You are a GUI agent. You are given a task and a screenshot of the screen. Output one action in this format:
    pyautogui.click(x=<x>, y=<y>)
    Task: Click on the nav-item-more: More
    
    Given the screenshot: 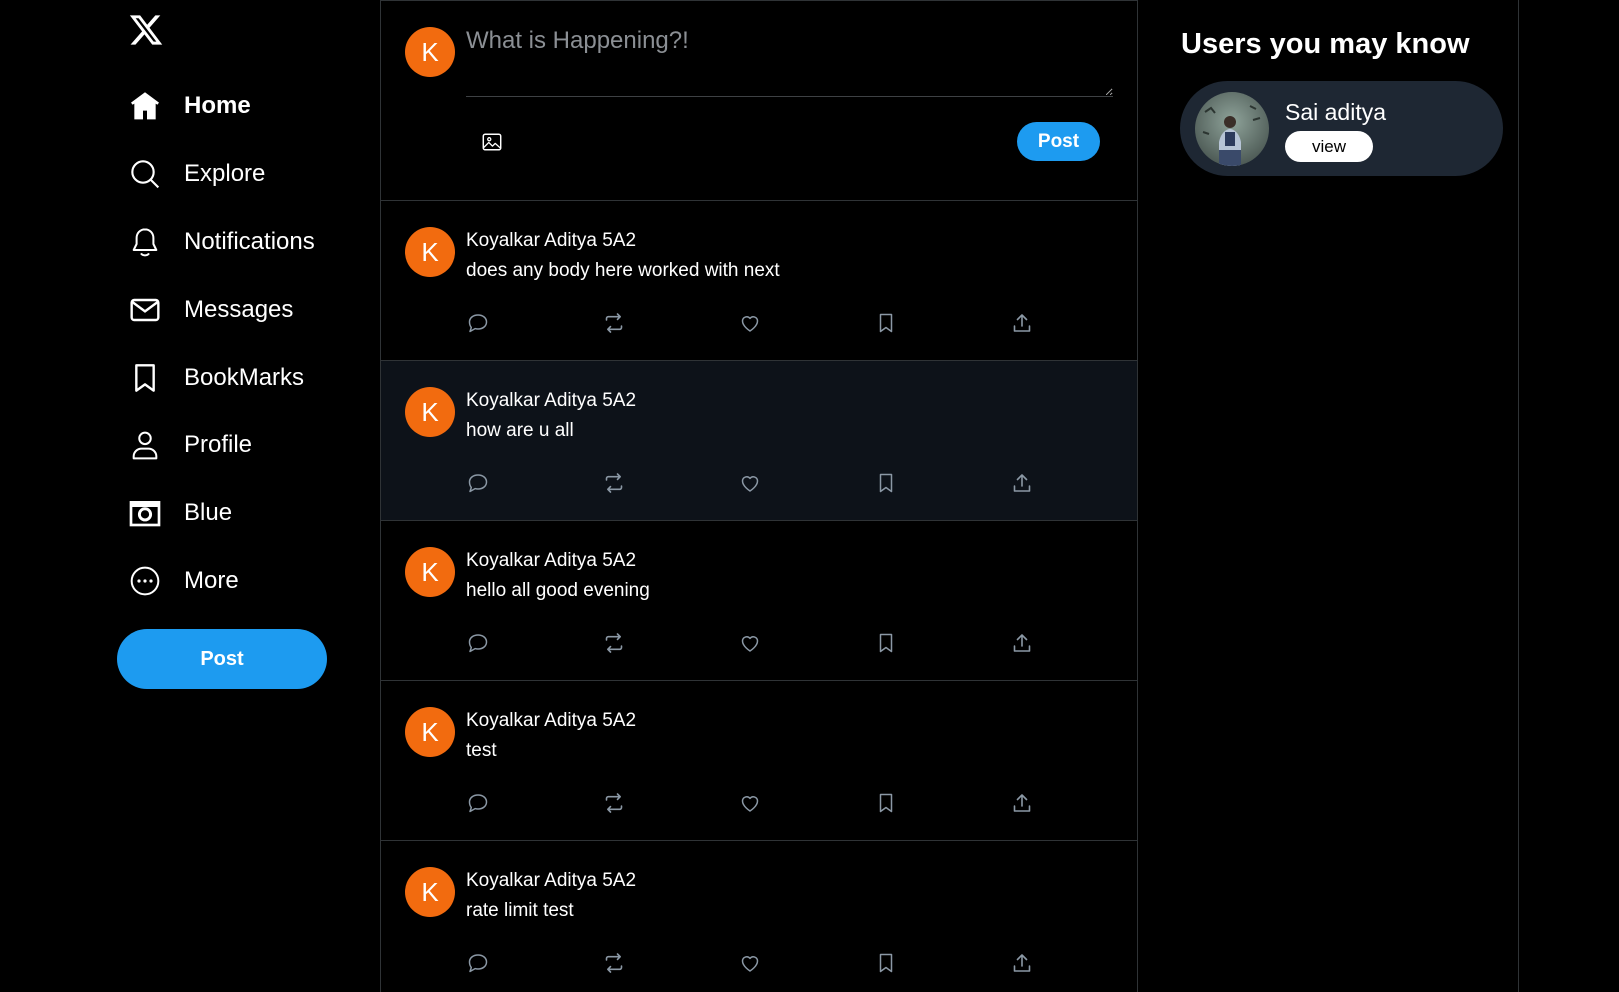 What is the action you would take?
    pyautogui.click(x=183, y=581)
    